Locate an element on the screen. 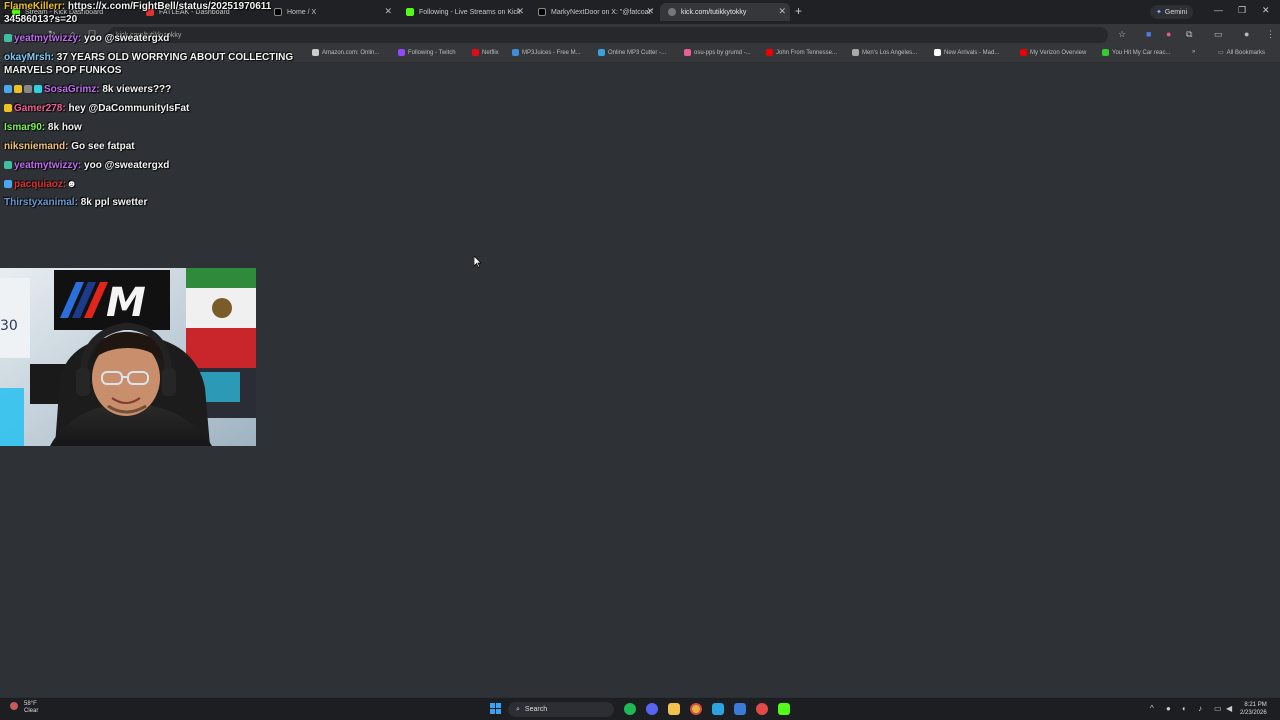 The image size is (1280, 720). chat-message: pacquiaoz:☻ is located at coordinates (40, 184).